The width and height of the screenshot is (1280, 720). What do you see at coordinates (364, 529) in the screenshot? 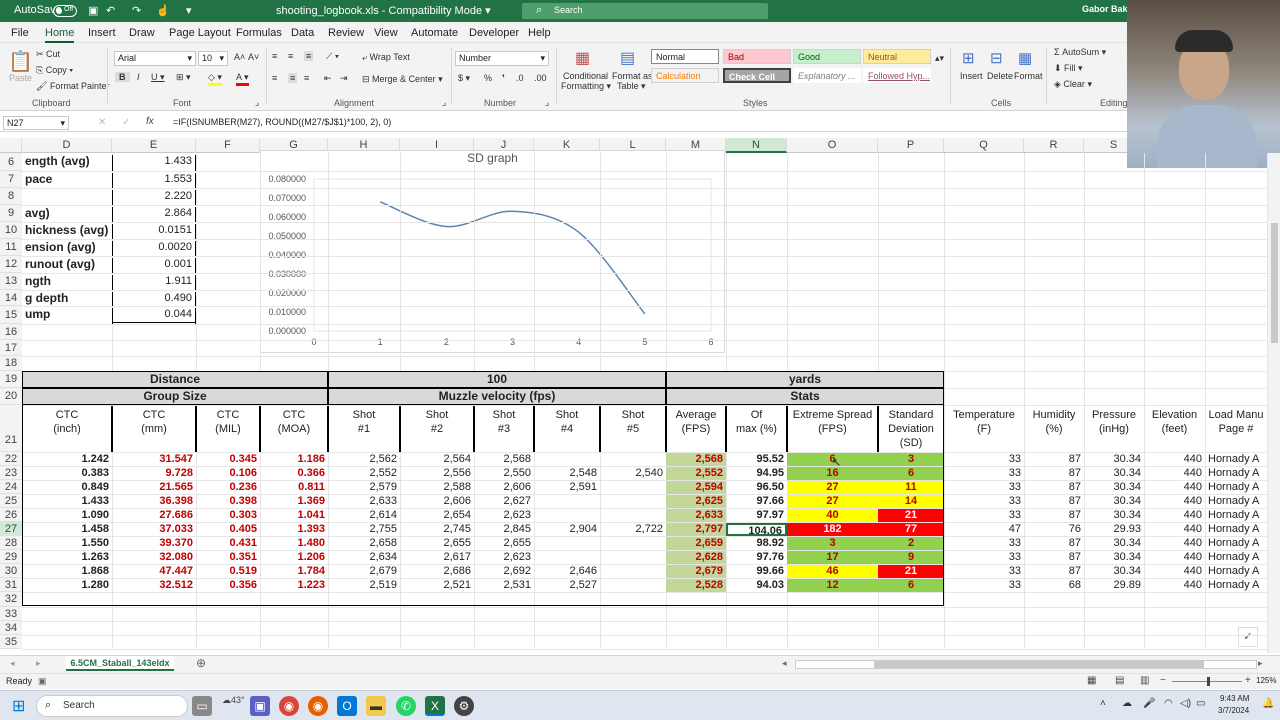
I see `data-cell: 2,755` at bounding box center [364, 529].